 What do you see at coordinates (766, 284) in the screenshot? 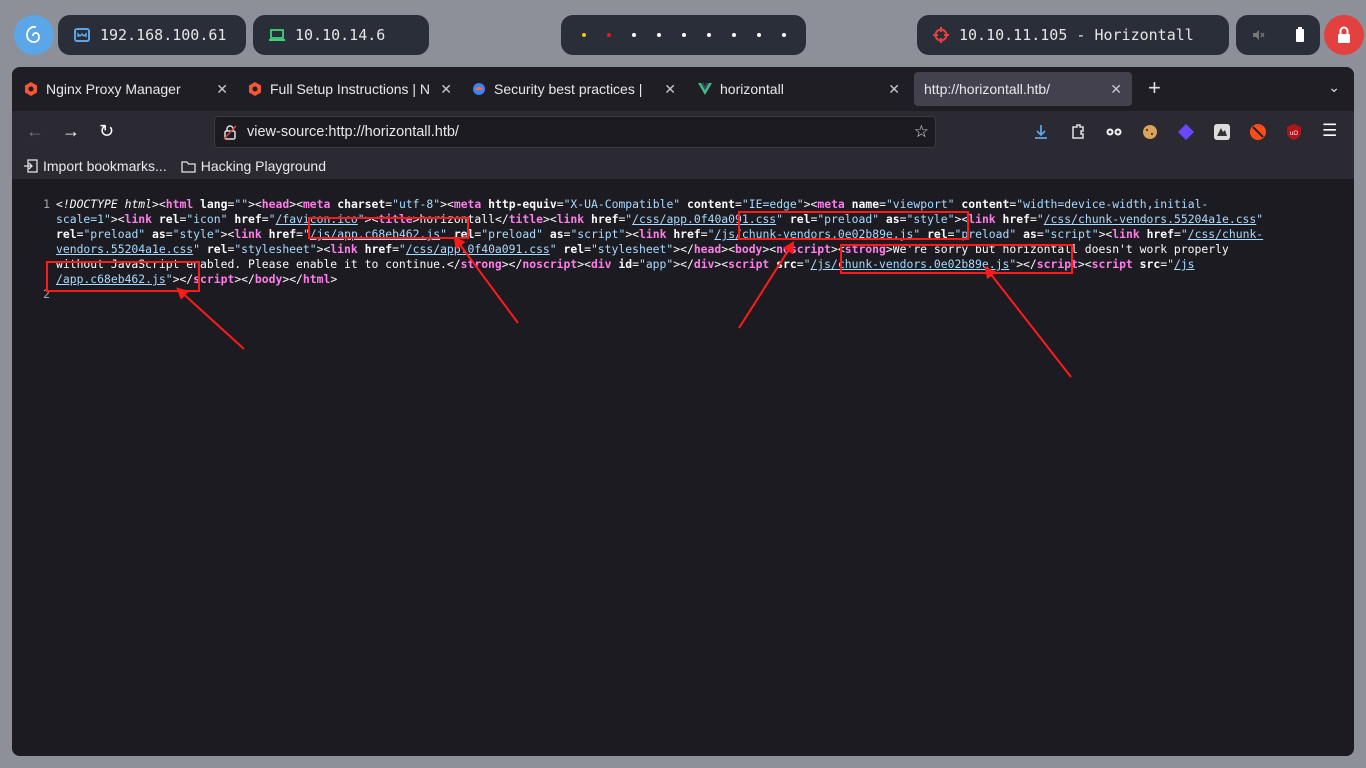
I see `arrow-js-vendors` at bounding box center [766, 284].